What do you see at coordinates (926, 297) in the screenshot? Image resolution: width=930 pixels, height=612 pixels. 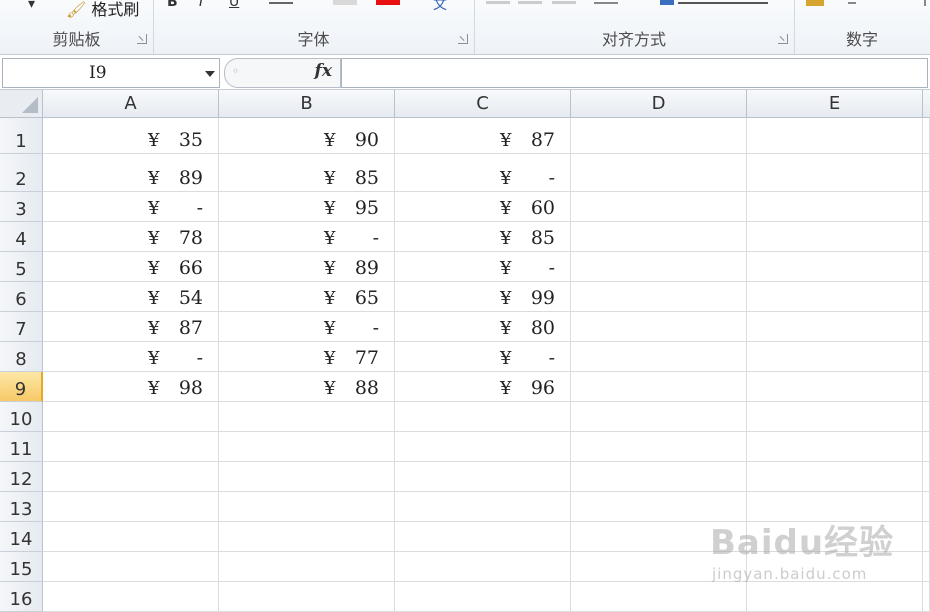 I see `cell-f6` at bounding box center [926, 297].